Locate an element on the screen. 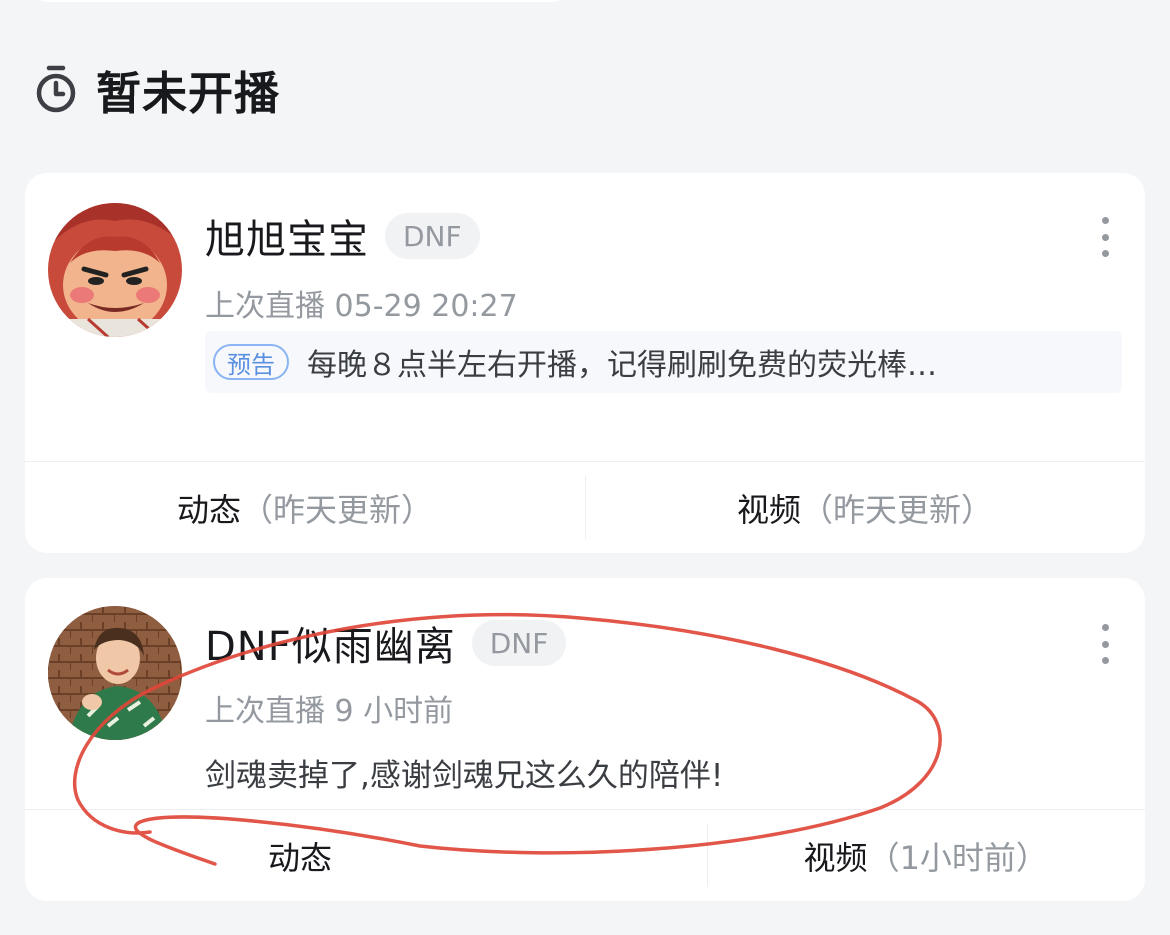  notice-badge: 预告 is located at coordinates (251, 362).